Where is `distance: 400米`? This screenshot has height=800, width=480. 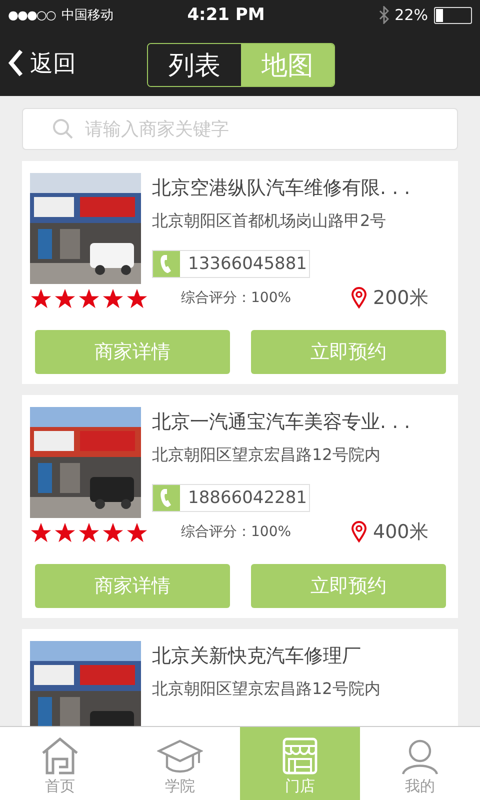 distance: 400米 is located at coordinates (400, 532).